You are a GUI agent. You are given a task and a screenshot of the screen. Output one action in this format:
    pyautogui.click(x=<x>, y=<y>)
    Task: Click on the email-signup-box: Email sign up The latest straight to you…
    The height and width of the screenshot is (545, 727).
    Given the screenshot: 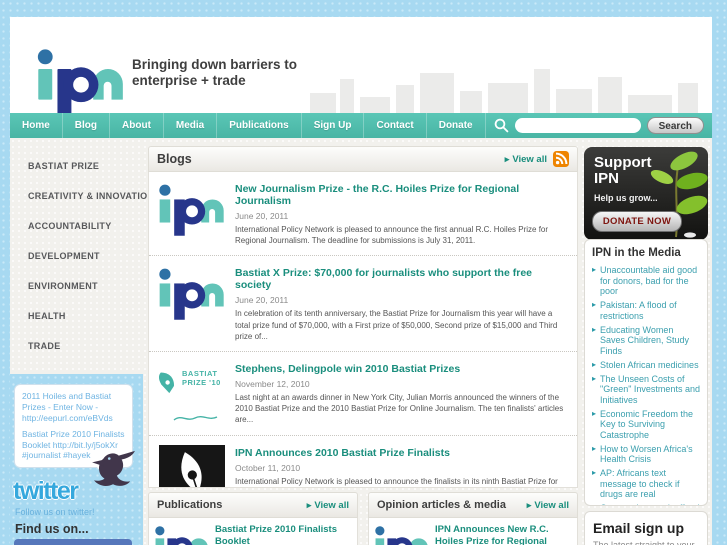 What is the action you would take?
    pyautogui.click(x=646, y=528)
    